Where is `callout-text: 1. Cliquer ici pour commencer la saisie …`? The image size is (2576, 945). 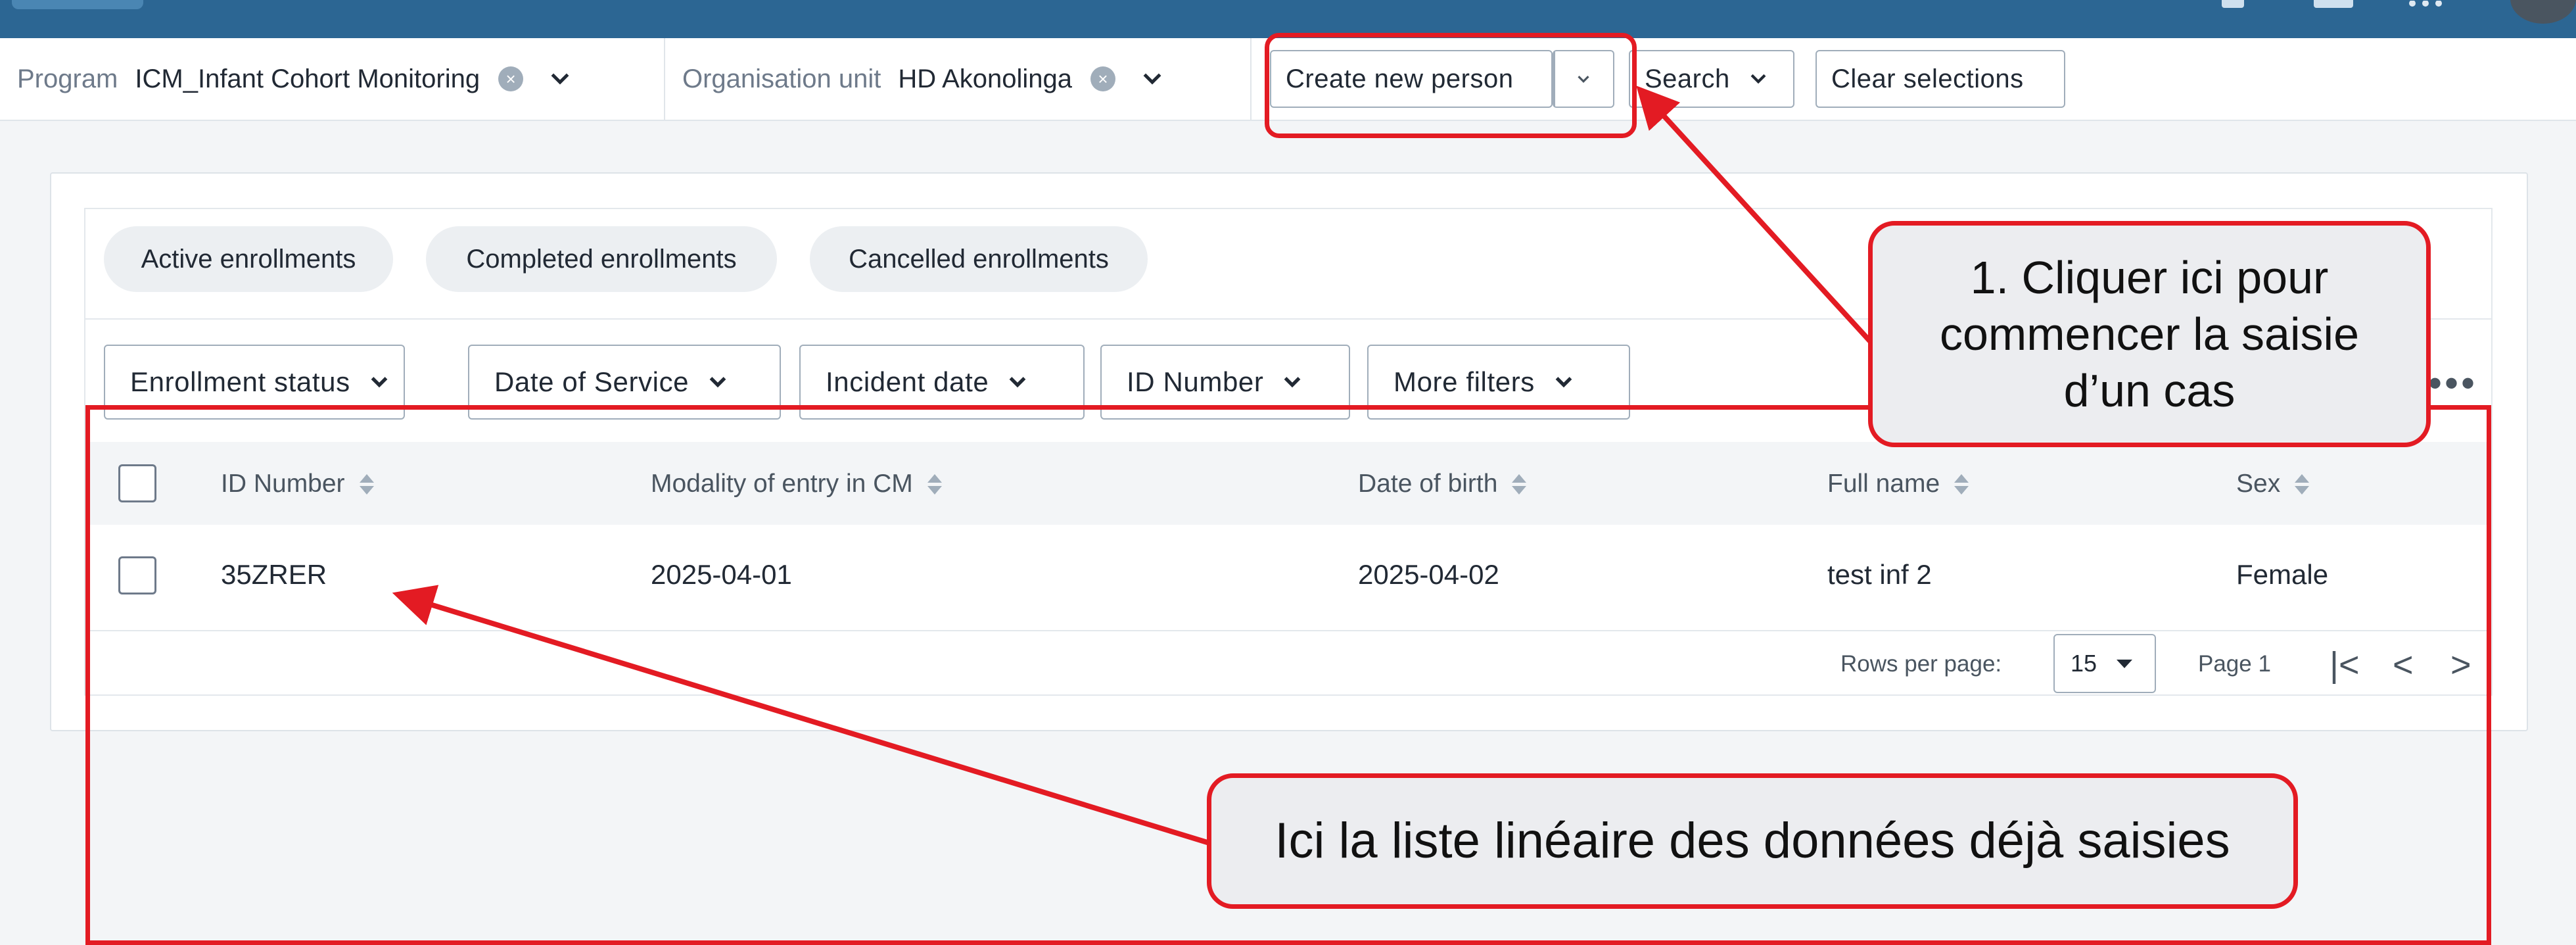 callout-text: 1. Cliquer ici pour commencer la saisie … is located at coordinates (2149, 334).